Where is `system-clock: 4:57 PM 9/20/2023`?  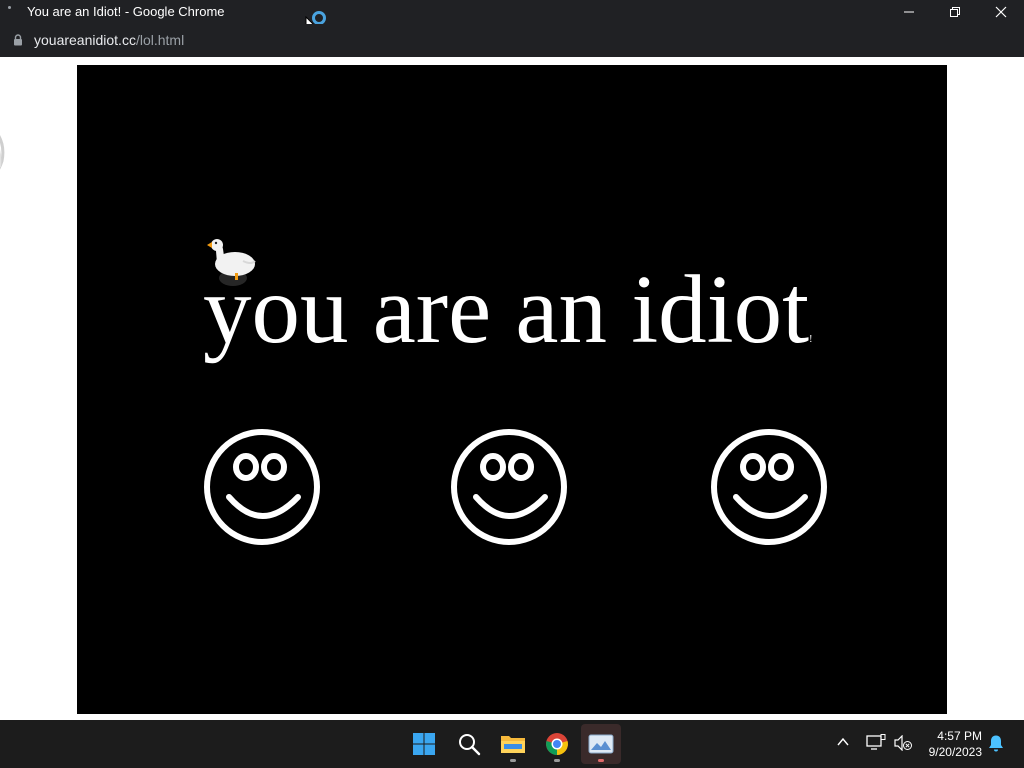
system-clock: 4:57 PM 9/20/2023 is located at coordinates (950, 744).